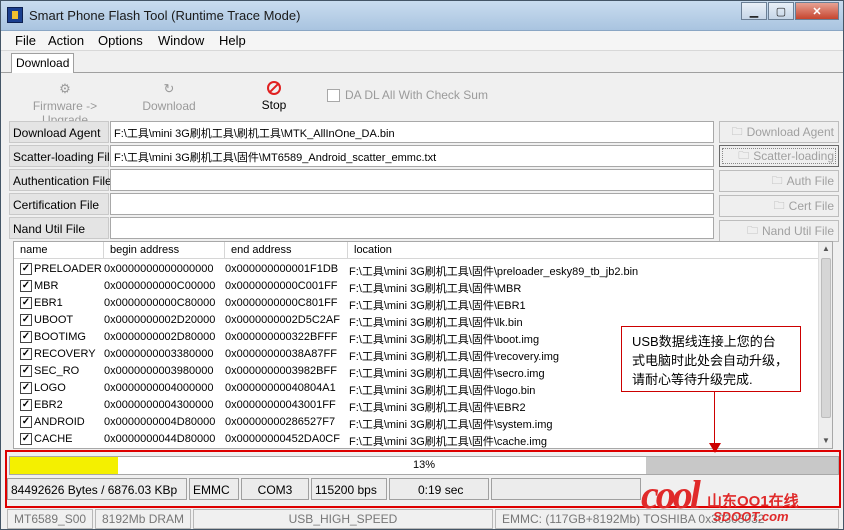  I want to click on column-name: name, so click(59, 250).